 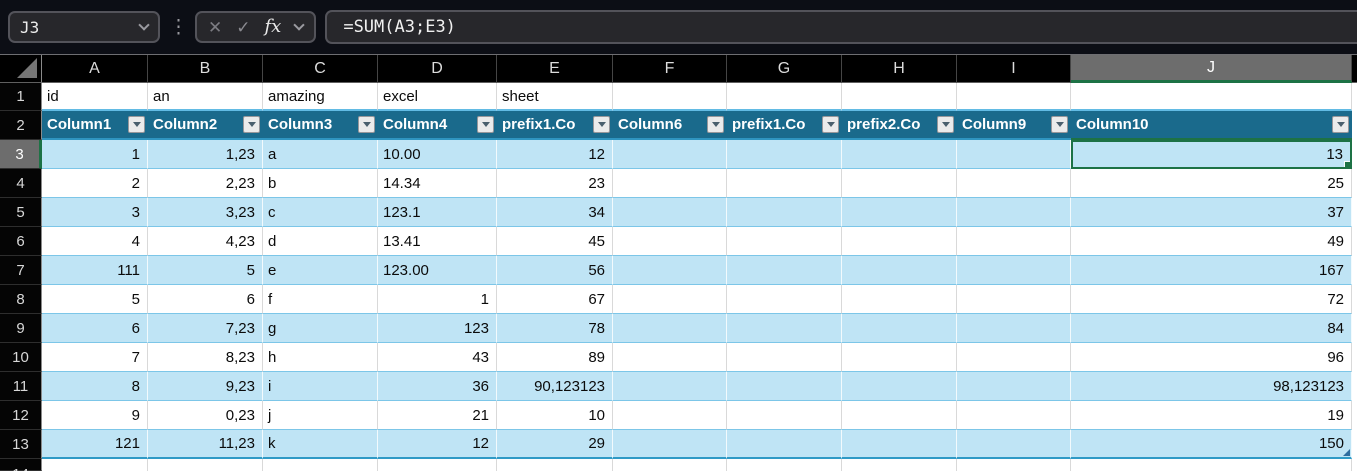 What do you see at coordinates (205, 444) in the screenshot?
I see `cell-B13: 11,23` at bounding box center [205, 444].